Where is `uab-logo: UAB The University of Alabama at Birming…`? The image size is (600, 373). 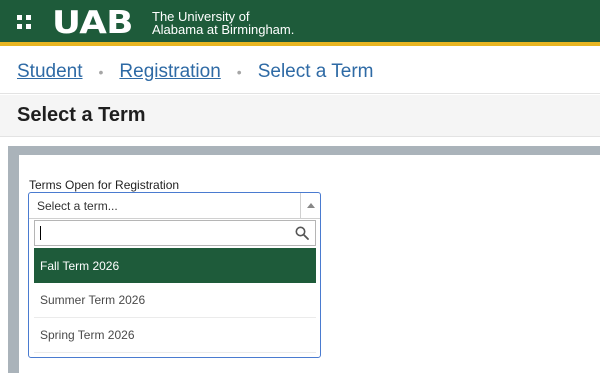 uab-logo: UAB The University of Alabama at Birming… is located at coordinates (173, 23).